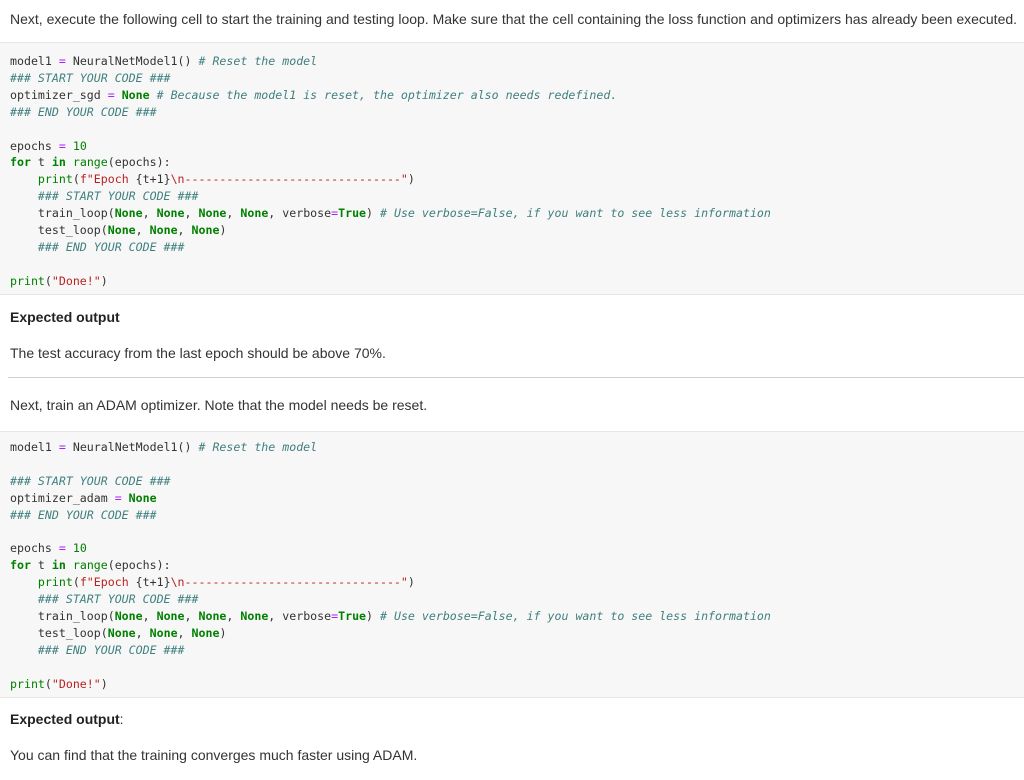  Describe the element at coordinates (59, 94) in the screenshot. I see `code-token: optimizer_sgd` at that location.